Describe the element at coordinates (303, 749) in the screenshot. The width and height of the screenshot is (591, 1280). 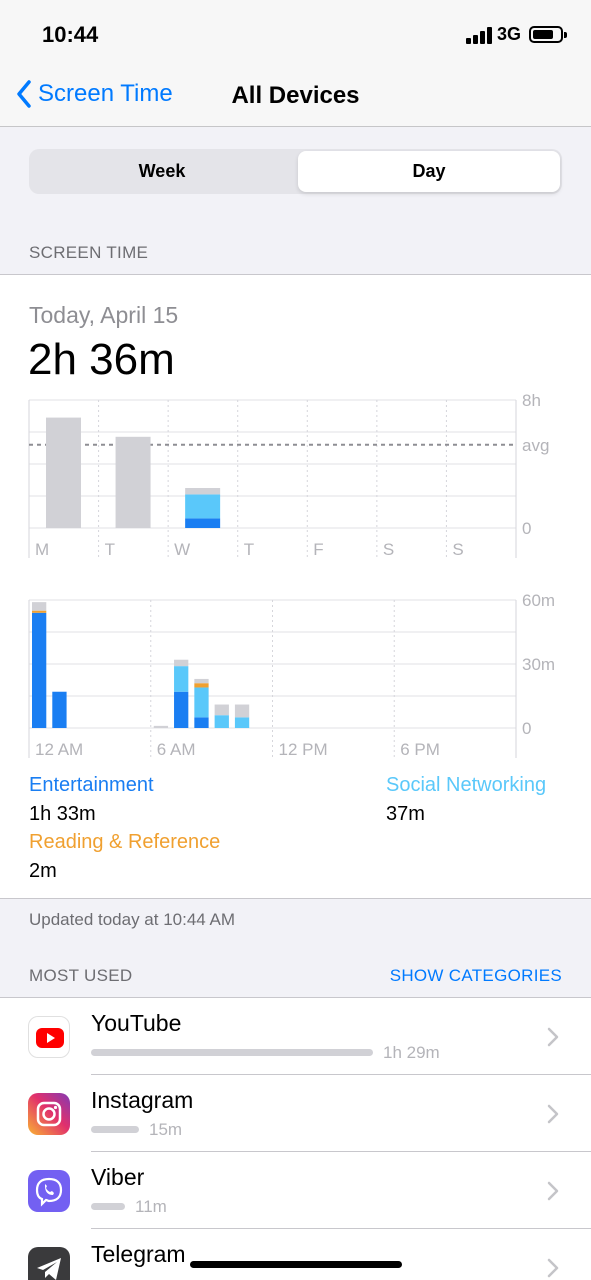
I see `hour-x-tick: 12 PM` at that location.